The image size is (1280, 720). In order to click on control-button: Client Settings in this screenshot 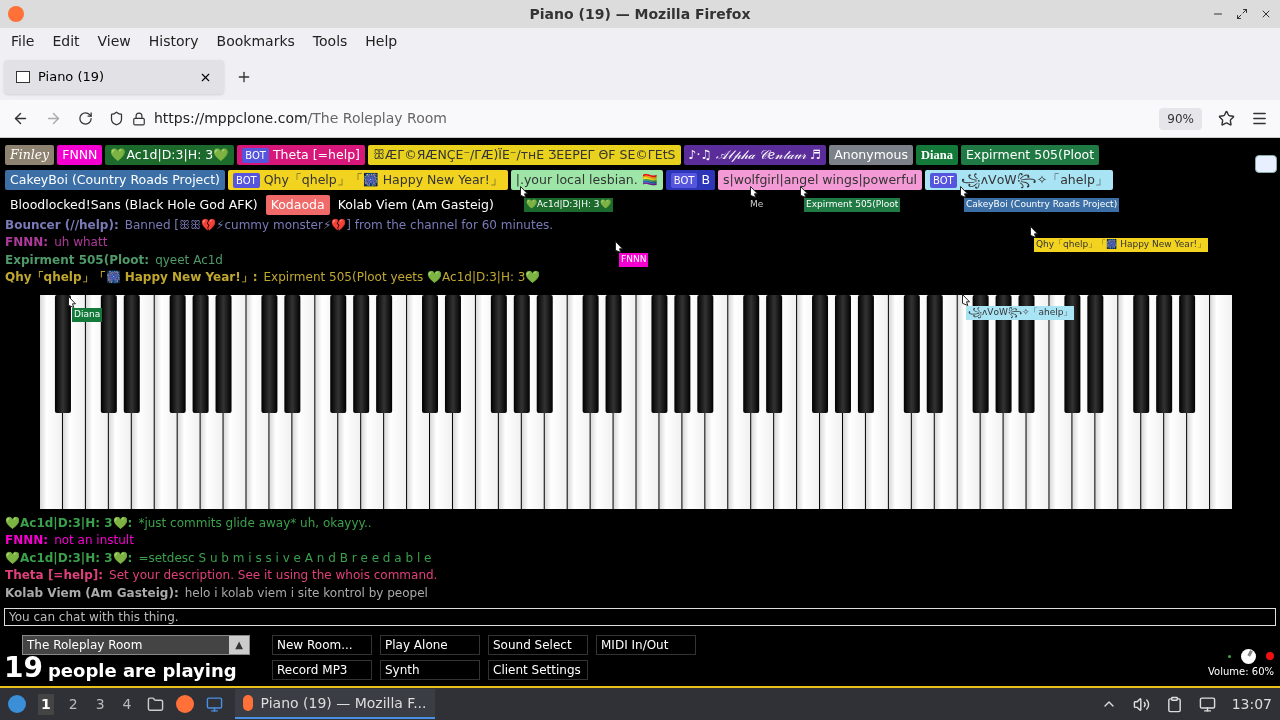, I will do `click(538, 669)`.